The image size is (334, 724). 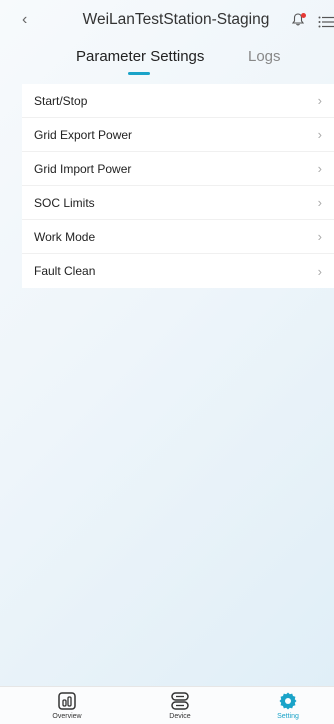 I want to click on notification-dot, so click(x=303, y=15).